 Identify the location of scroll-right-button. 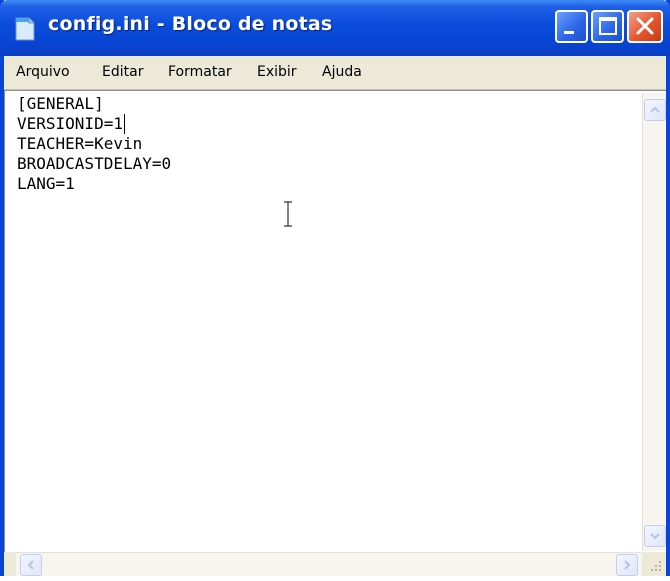
(627, 565).